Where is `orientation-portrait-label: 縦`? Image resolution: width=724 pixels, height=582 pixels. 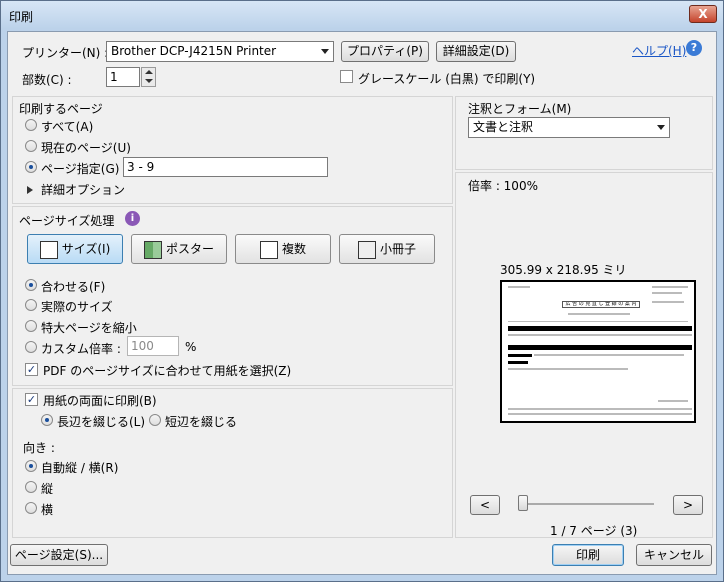 orientation-portrait-label: 縦 is located at coordinates (47, 489).